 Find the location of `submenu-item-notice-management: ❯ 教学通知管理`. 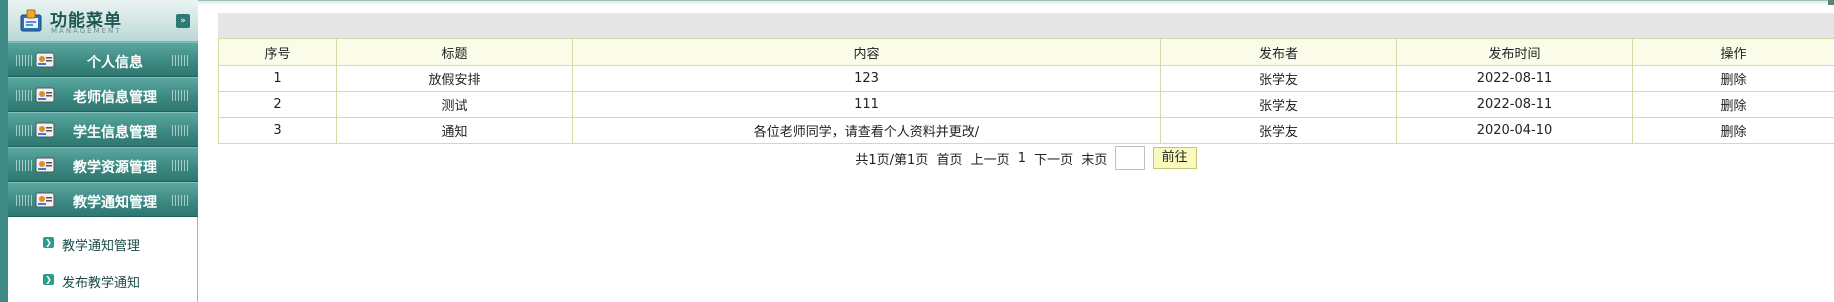

submenu-item-notice-management: ❯ 教学通知管理 is located at coordinates (103, 244).